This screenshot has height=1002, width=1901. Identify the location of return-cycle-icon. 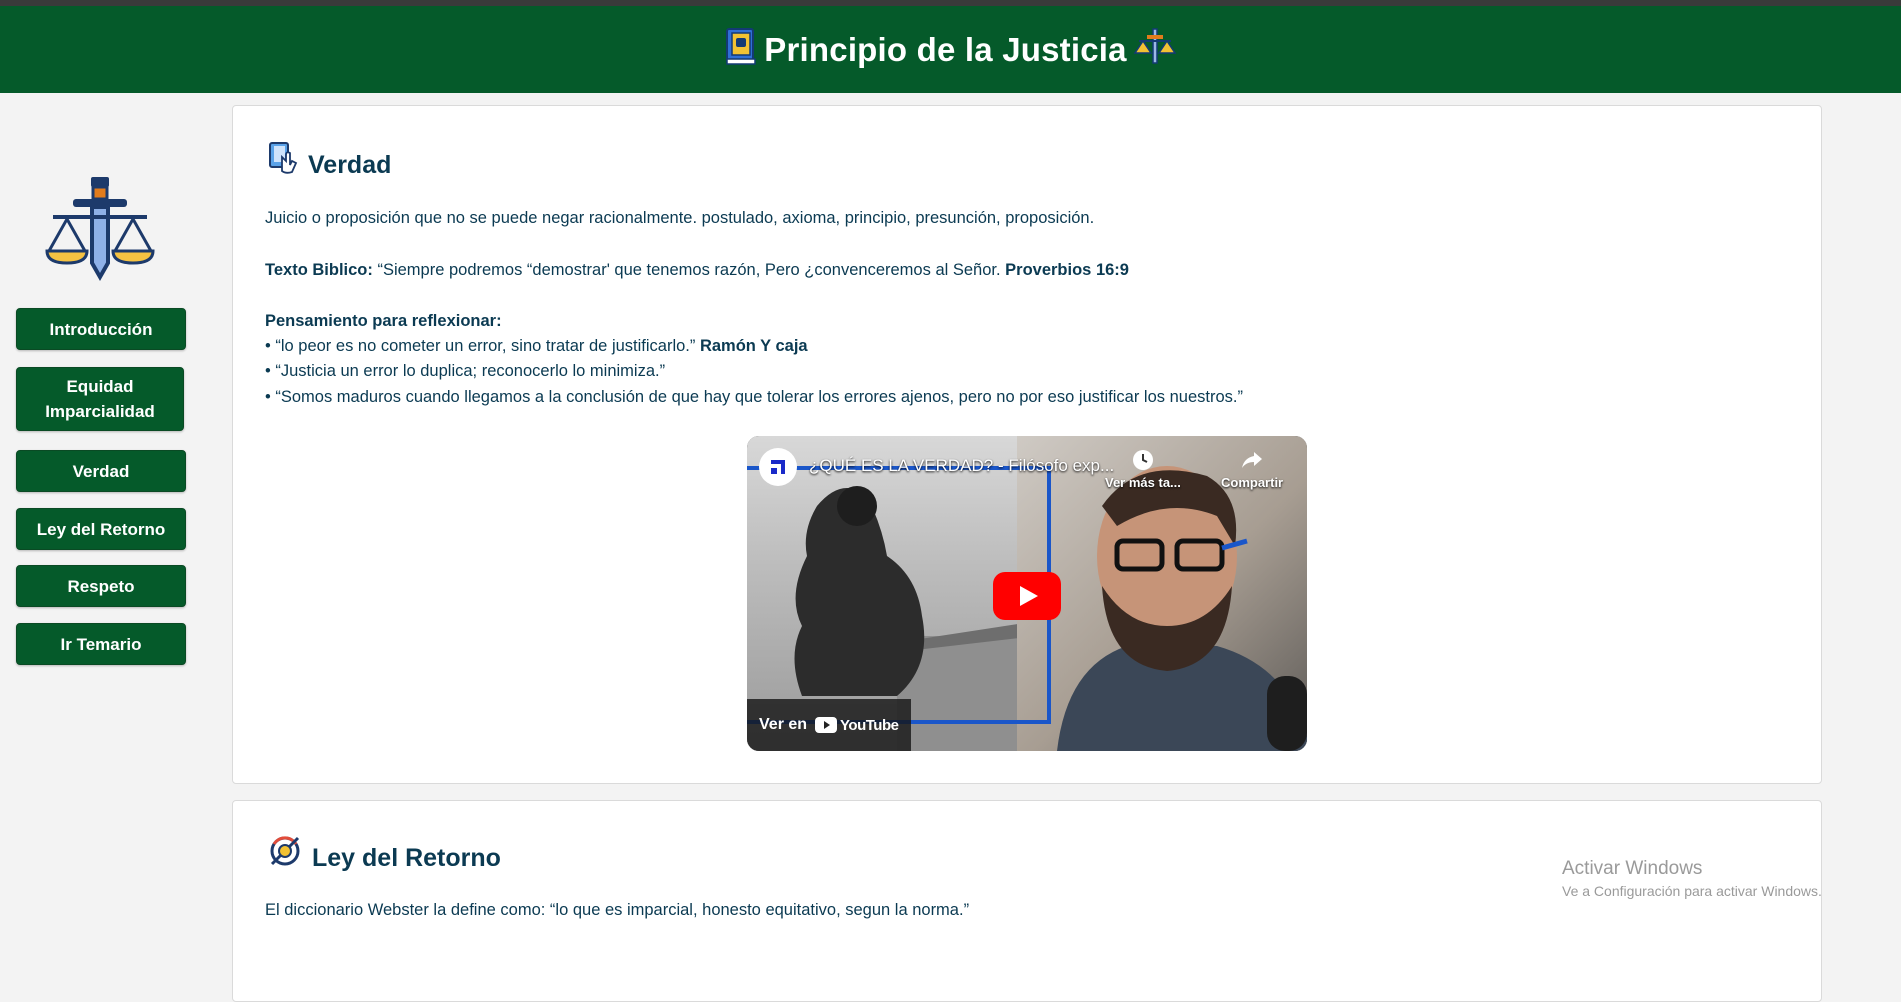
(285, 853).